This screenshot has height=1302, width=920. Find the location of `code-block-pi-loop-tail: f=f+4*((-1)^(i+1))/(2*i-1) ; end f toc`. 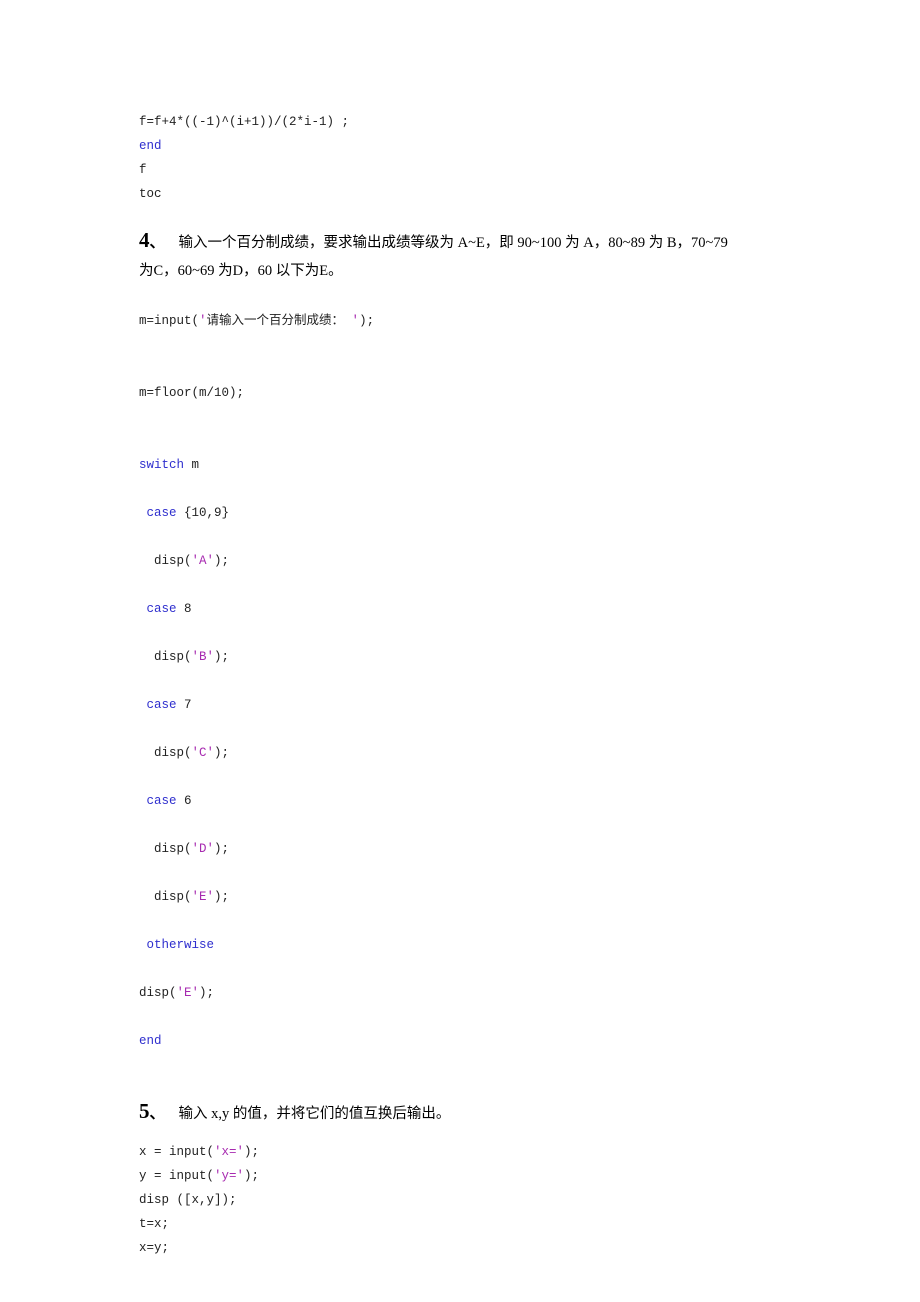

code-block-pi-loop-tail: f=f+4*((-1)^(i+1))/(2*i-1) ; end f toc is located at coordinates (469, 158).